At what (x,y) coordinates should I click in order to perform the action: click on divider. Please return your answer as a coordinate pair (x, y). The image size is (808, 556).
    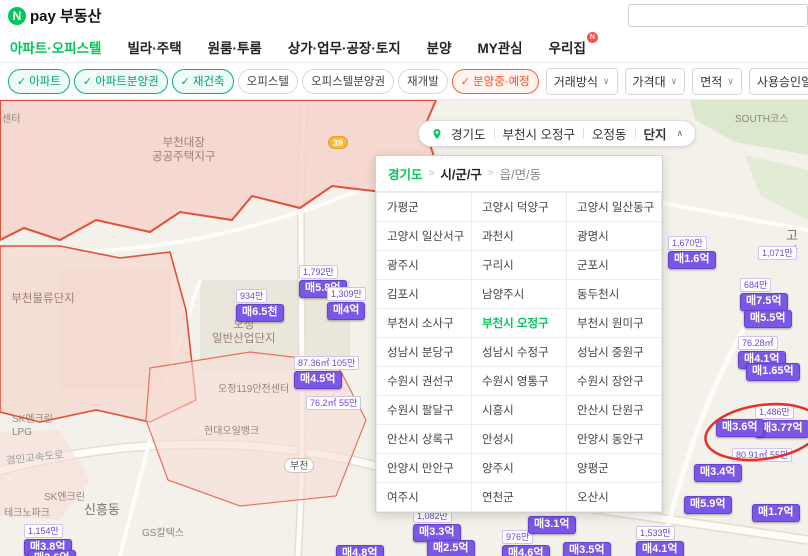
    Looking at the image, I should click on (635, 133).